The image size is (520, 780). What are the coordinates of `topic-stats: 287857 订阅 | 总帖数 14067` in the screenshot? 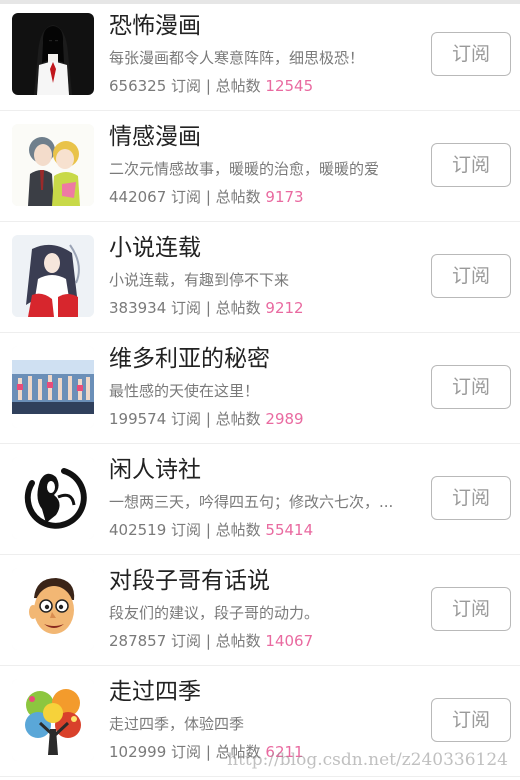 It's located at (211, 641).